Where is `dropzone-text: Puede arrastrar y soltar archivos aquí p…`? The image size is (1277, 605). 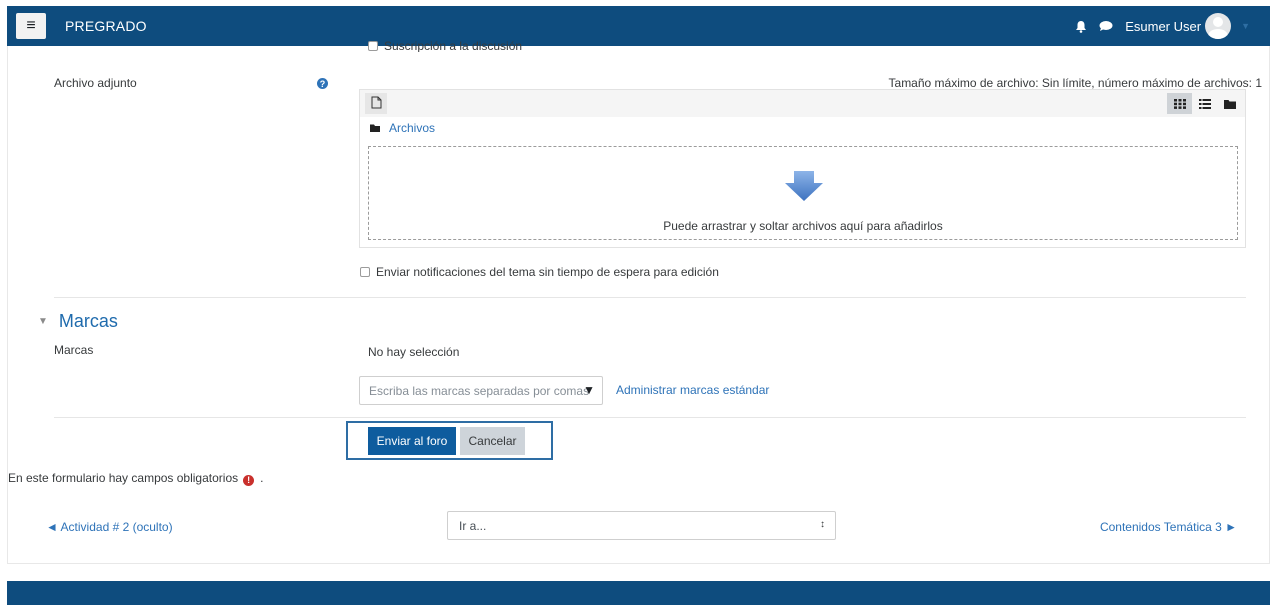
dropzone-text: Puede arrastrar y soltar archivos aquí p… is located at coordinates (803, 226).